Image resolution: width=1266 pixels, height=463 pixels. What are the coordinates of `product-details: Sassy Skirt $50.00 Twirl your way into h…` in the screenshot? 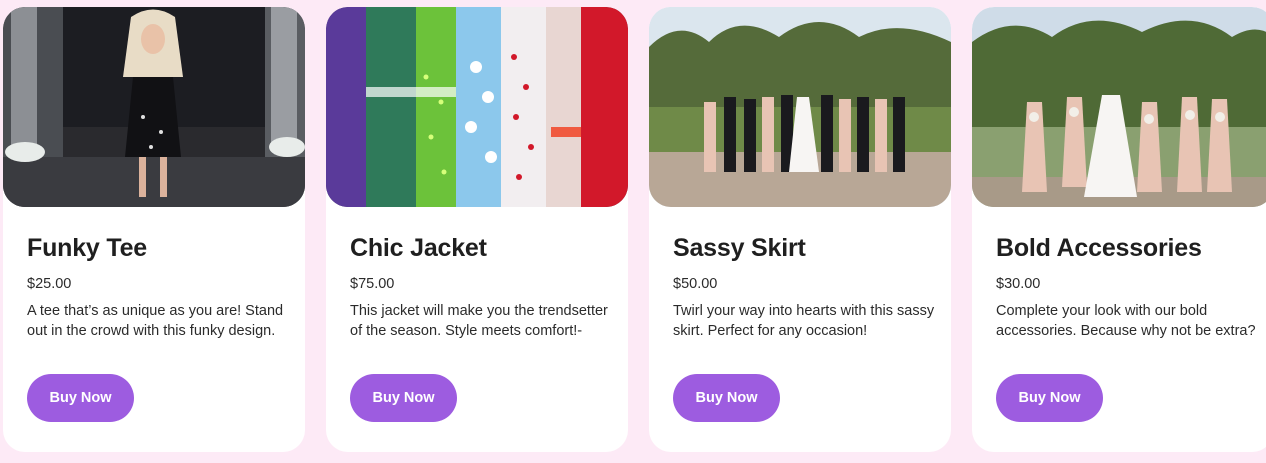 It's located at (804, 286).